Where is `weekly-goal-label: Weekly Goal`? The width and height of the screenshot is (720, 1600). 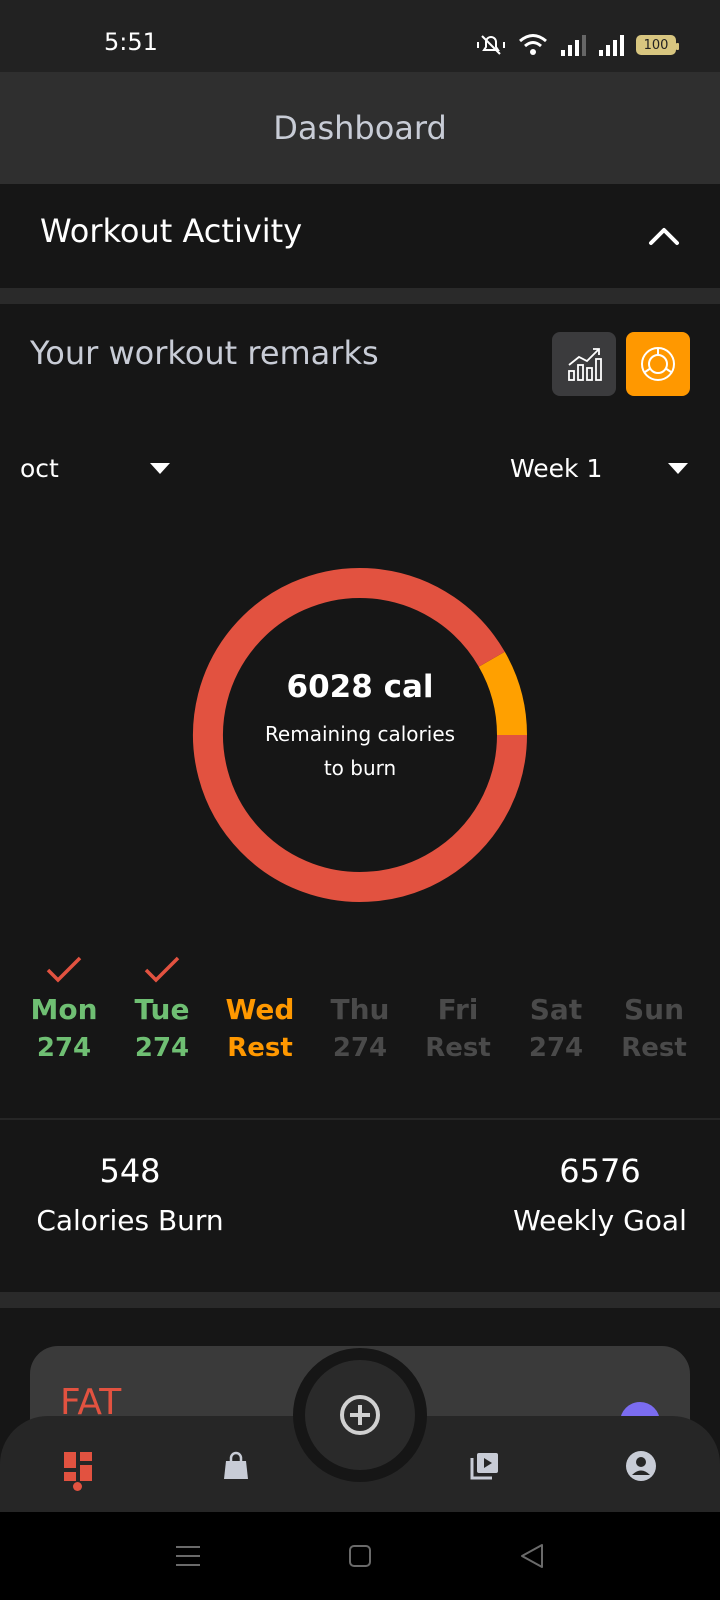 weekly-goal-label: Weekly Goal is located at coordinates (600, 1220).